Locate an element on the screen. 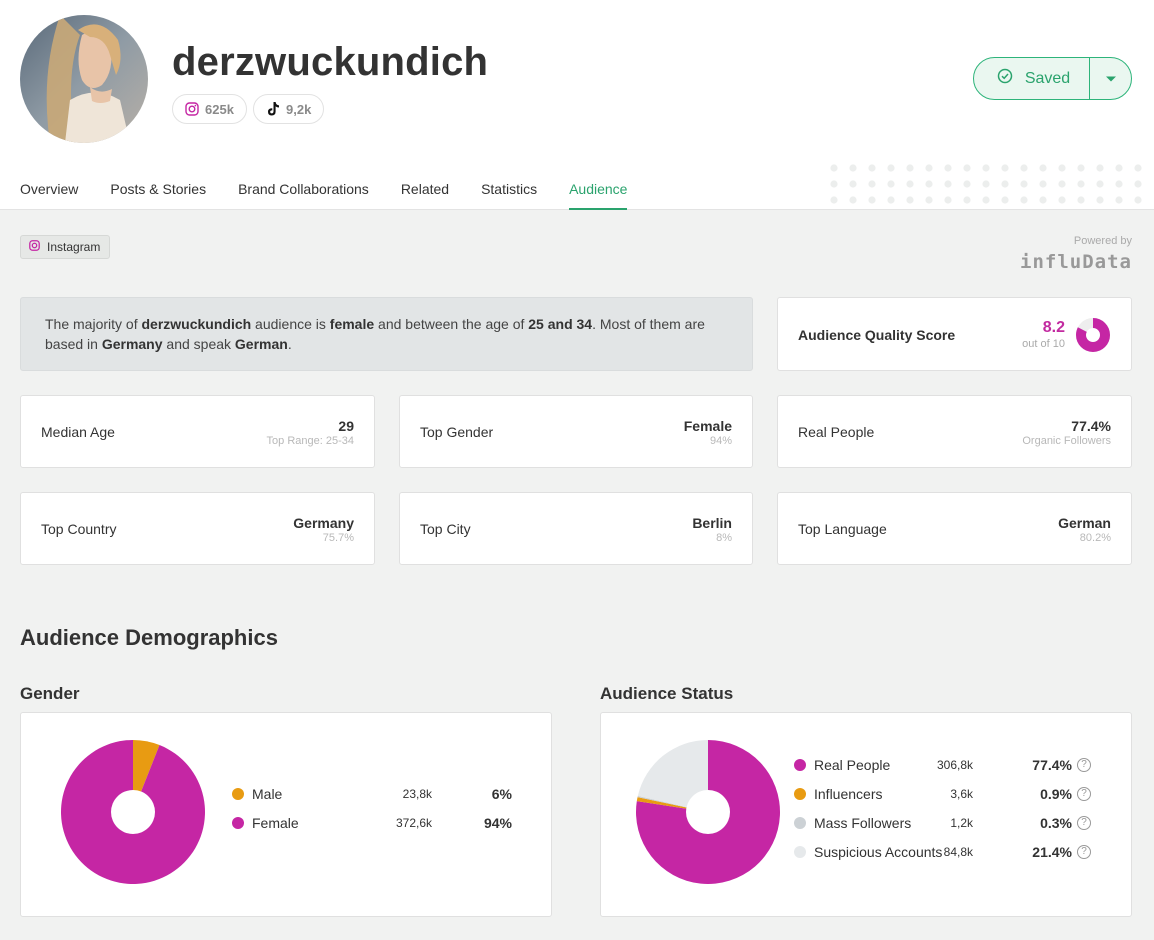 The height and width of the screenshot is (940, 1154). stat-card-median-age: Median Age 29 Top Range: 25-34 is located at coordinates (197, 431).